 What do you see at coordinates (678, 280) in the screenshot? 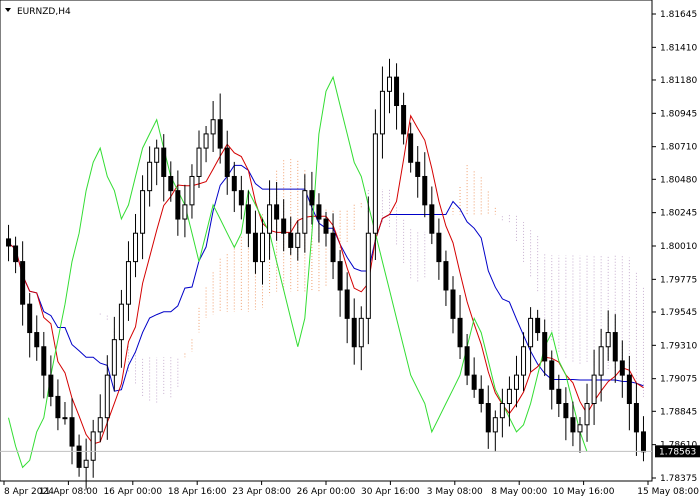
I see `price-tick-label: 1.79775` at bounding box center [678, 280].